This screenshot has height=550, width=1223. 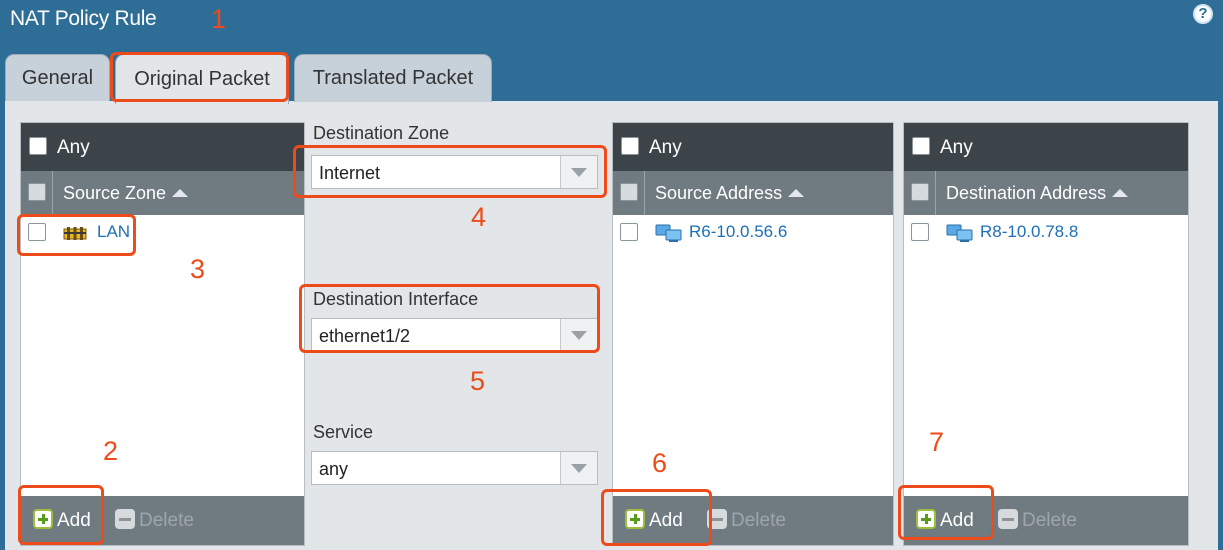 What do you see at coordinates (111, 451) in the screenshot?
I see `annotation-number-2: 2` at bounding box center [111, 451].